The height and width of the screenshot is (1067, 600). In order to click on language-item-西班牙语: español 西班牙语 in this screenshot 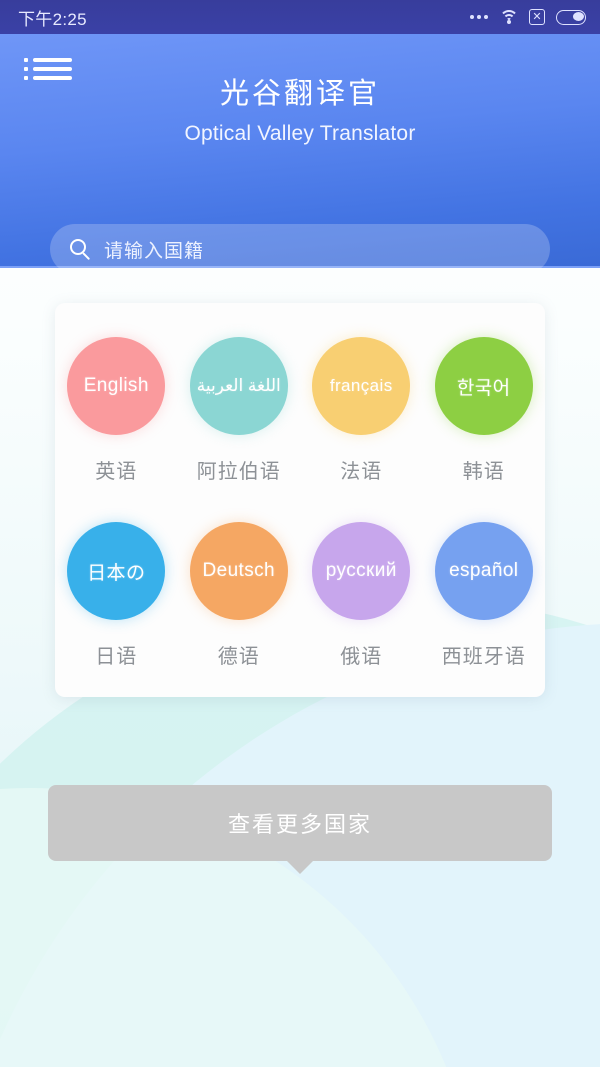, I will do `click(484, 595)`.